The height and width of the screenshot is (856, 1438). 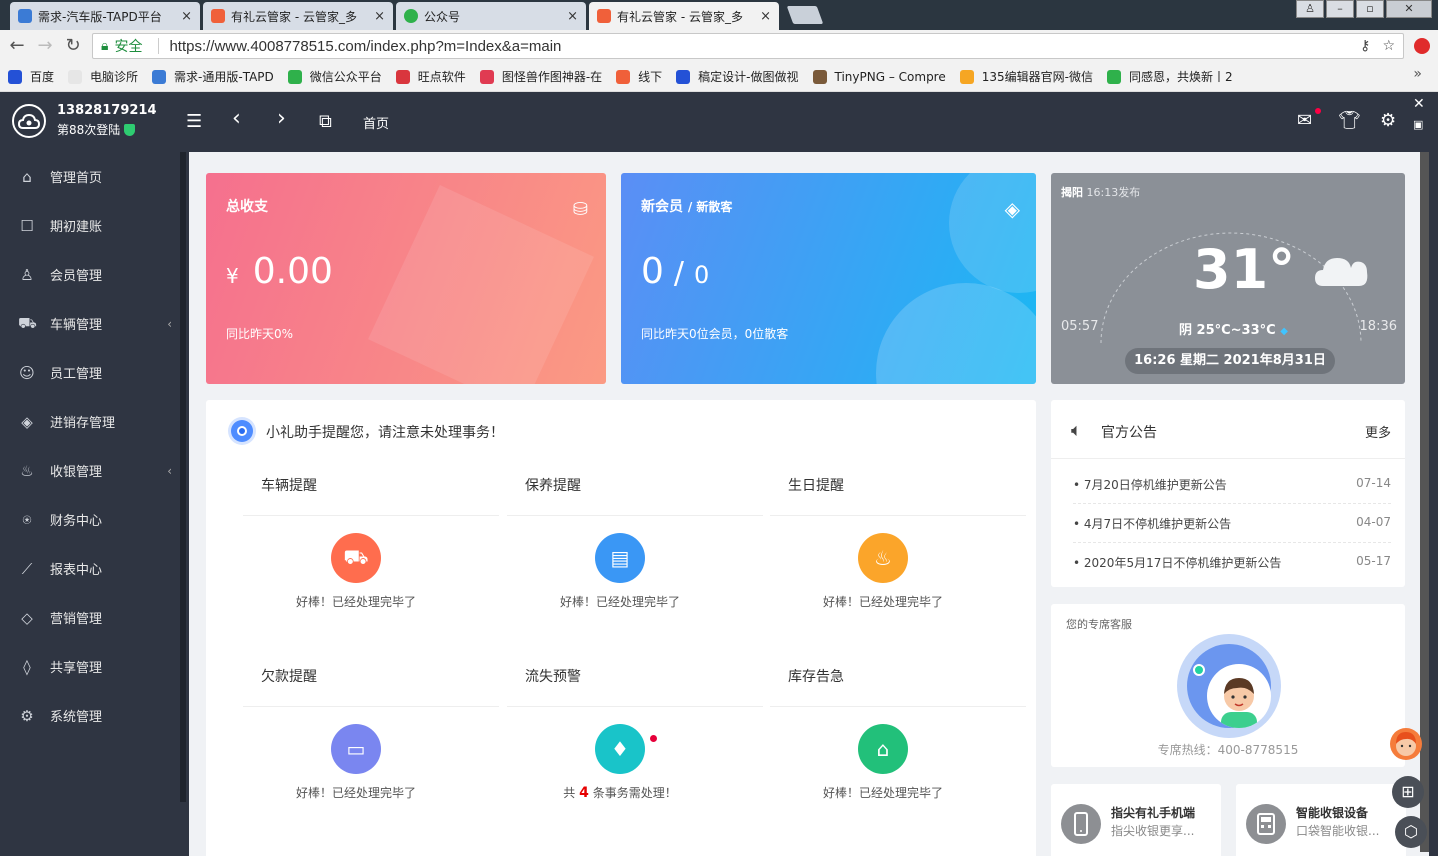 I want to click on bookmark-item: 图怪兽作图神器-在, so click(x=540, y=76).